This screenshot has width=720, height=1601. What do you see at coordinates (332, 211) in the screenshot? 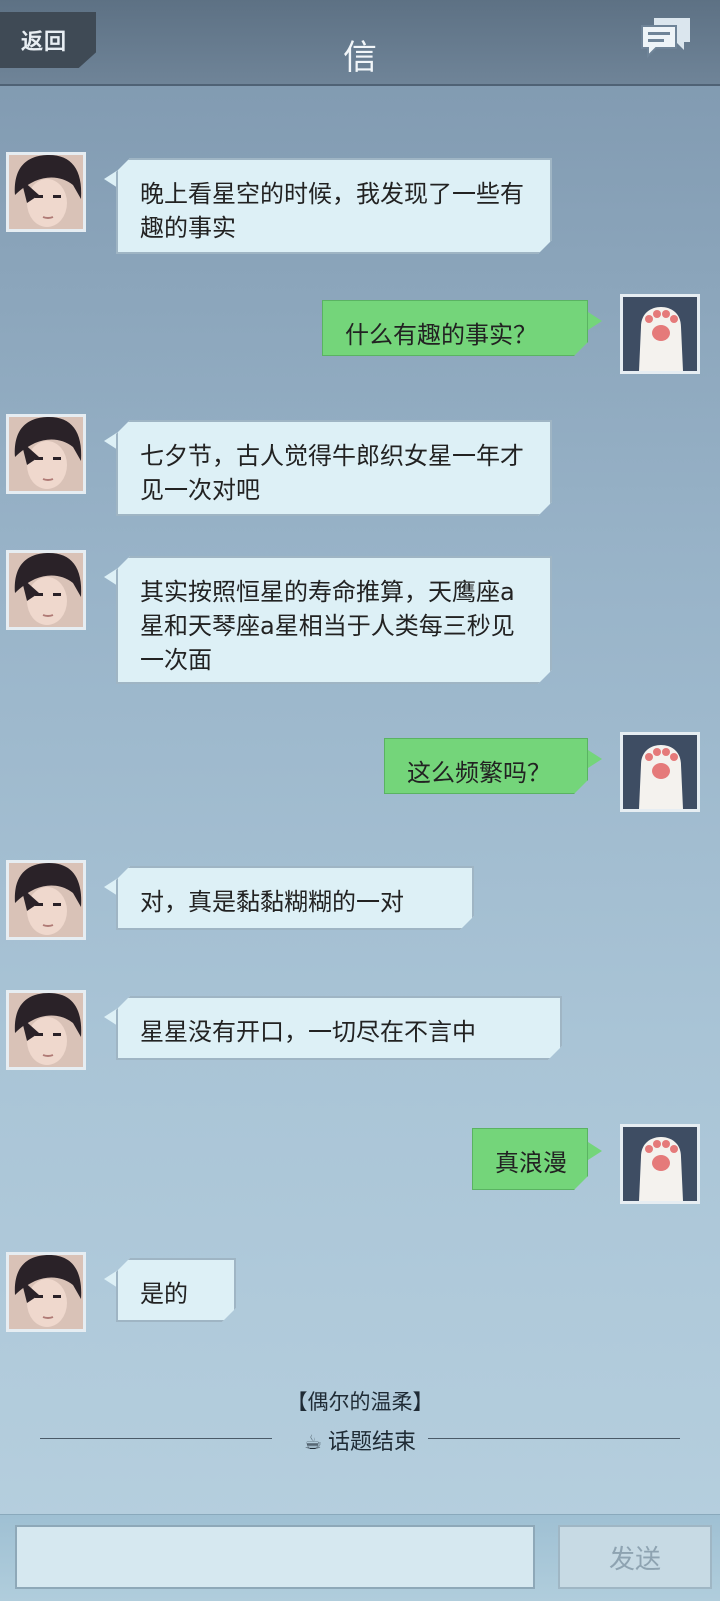
I see `message-text: 晚上看星空的时候，我发现了一些有趣的事实` at bounding box center [332, 211].